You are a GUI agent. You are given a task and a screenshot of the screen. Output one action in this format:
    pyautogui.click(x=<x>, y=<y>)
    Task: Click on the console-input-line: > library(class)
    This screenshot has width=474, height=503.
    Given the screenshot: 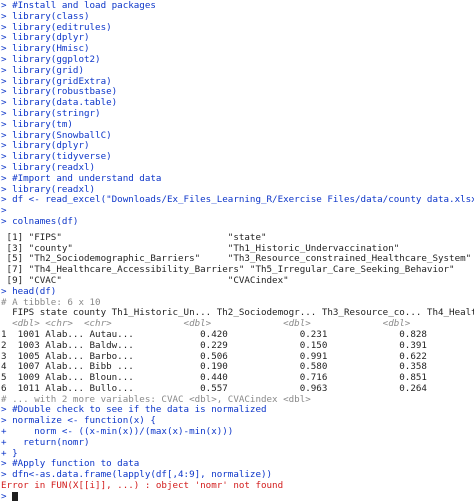 What is the action you would take?
    pyautogui.click(x=45, y=16)
    